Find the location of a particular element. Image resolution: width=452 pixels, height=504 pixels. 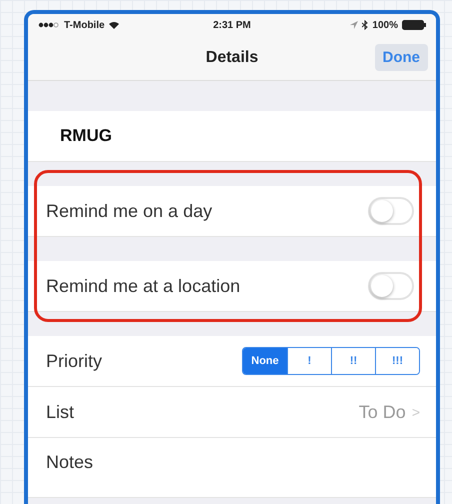

done-button: Done is located at coordinates (401, 57).